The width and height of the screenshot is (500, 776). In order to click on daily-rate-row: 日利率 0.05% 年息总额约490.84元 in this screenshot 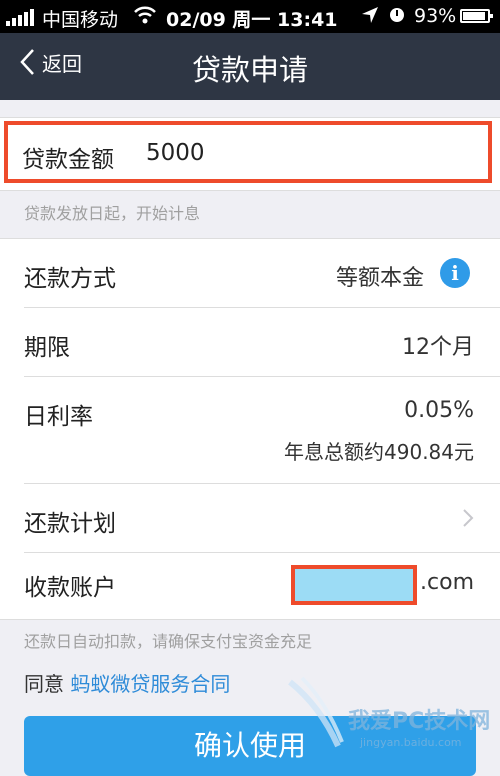, I will do `click(250, 430)`.